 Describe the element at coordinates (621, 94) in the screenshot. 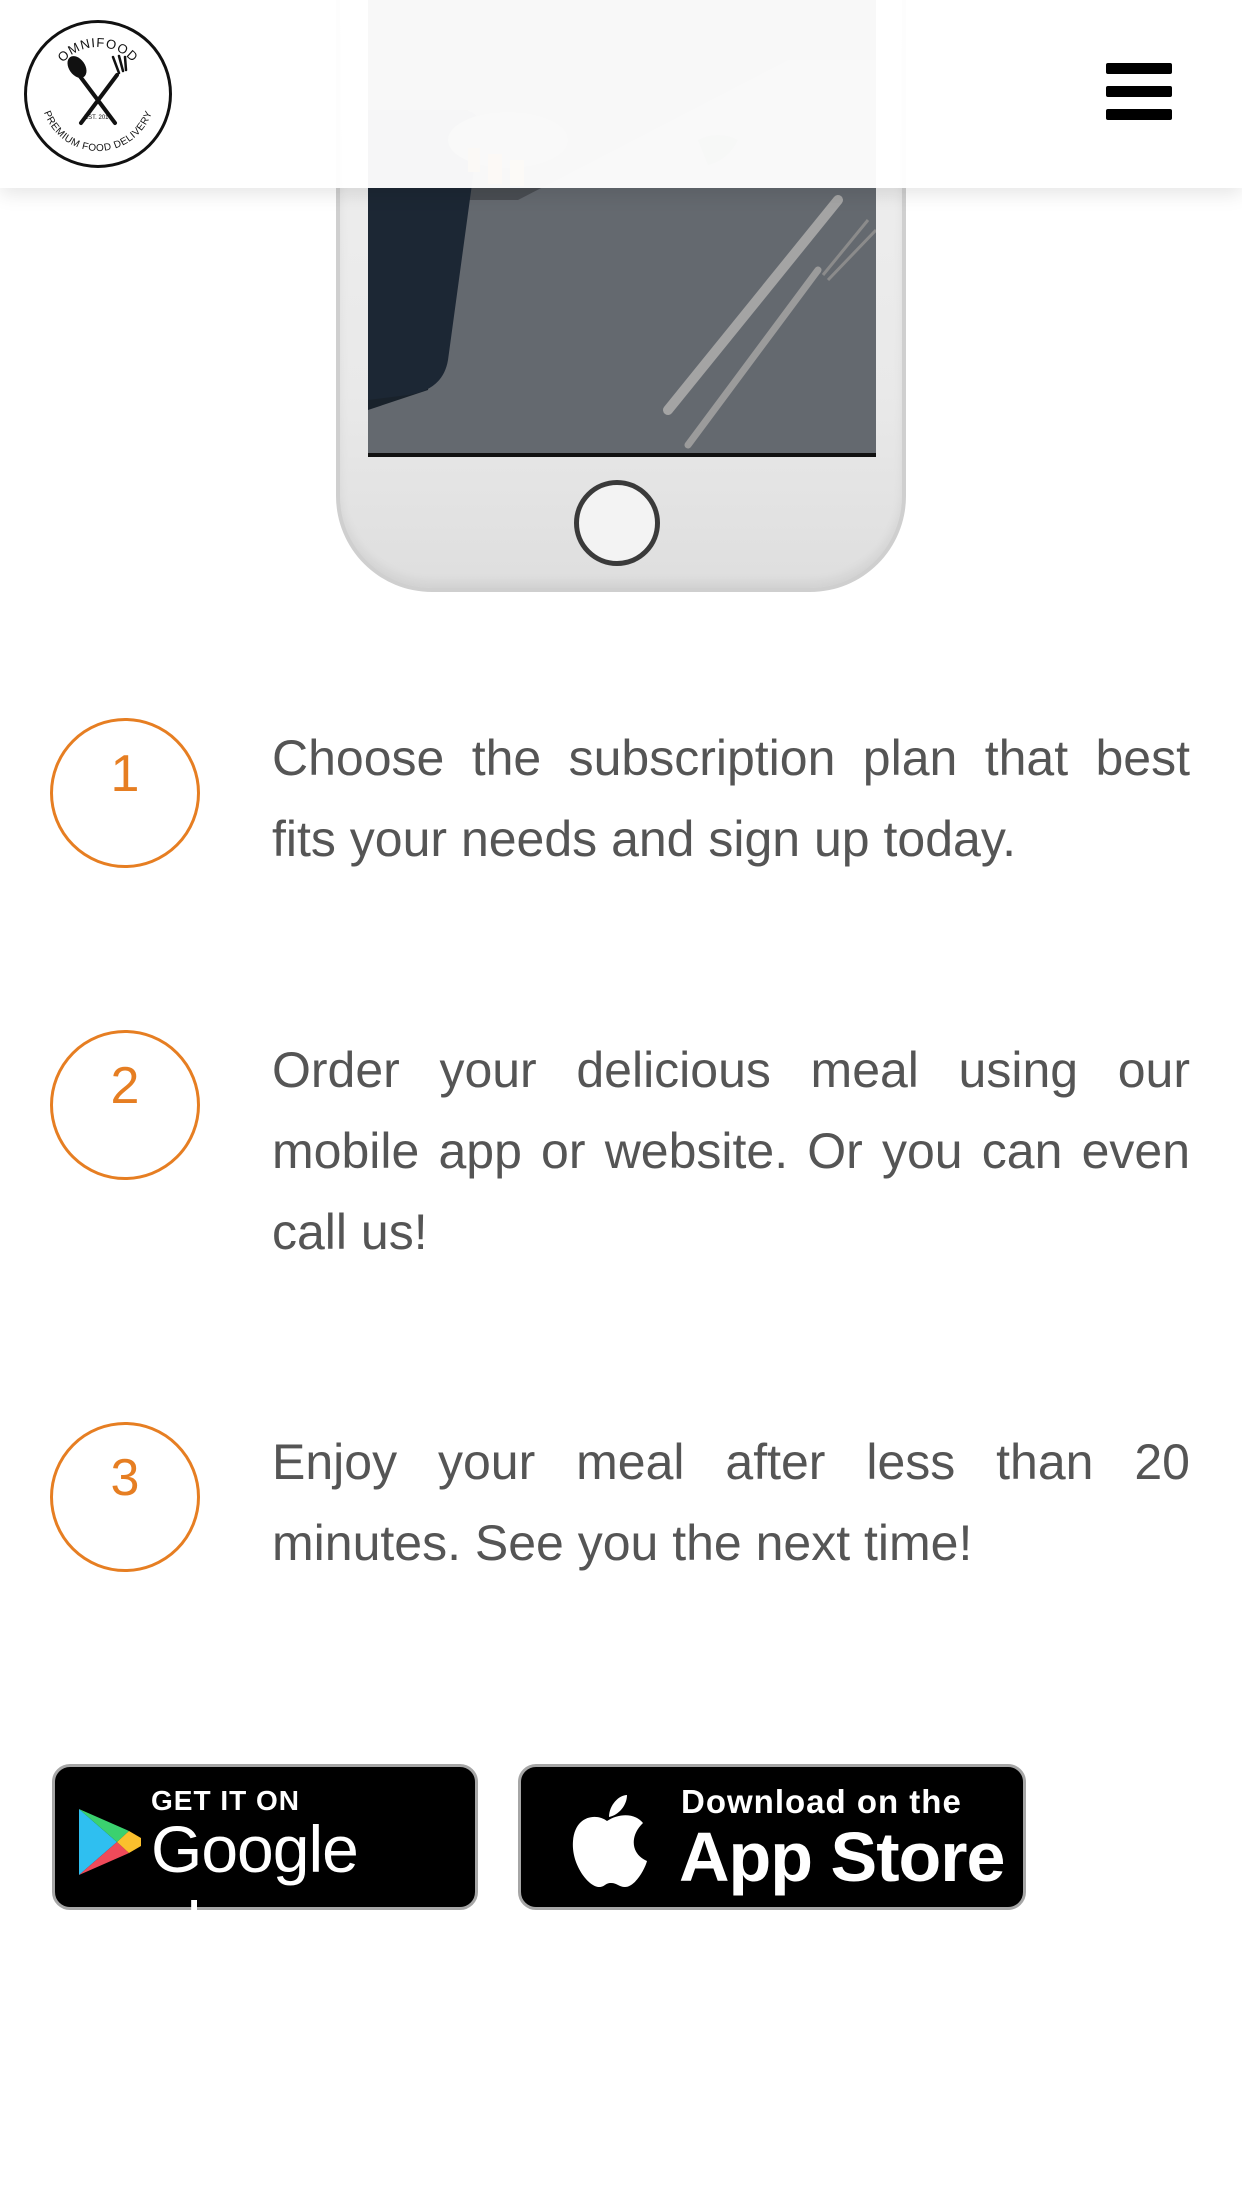

I see `top-header: OMNIFOOD PREMIUM FOOD DELIVERY EST. 2014` at that location.